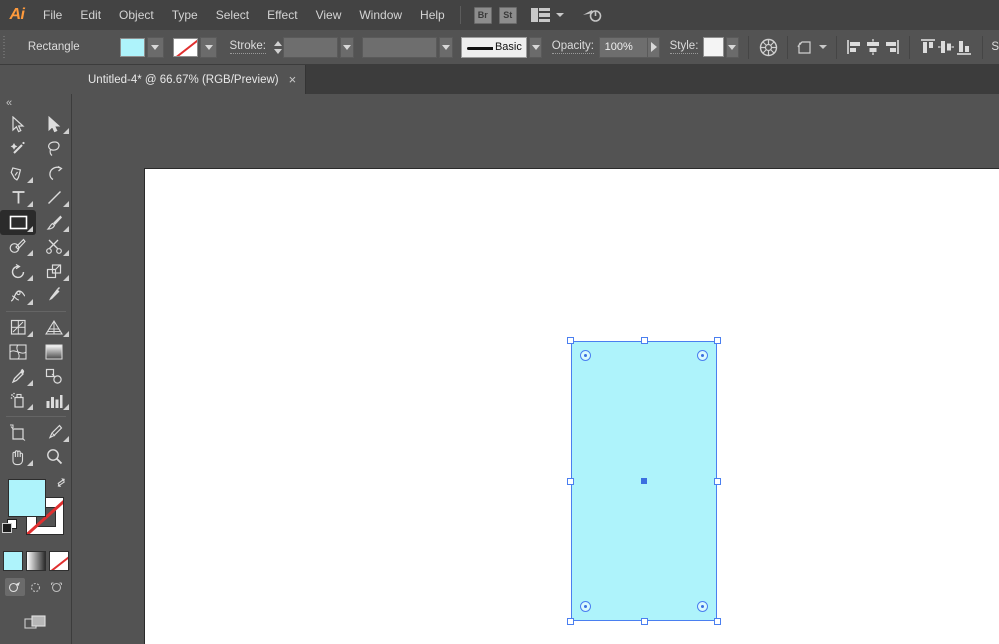 The height and width of the screenshot is (644, 999). What do you see at coordinates (54, 296) in the screenshot?
I see `free-transform-tool` at bounding box center [54, 296].